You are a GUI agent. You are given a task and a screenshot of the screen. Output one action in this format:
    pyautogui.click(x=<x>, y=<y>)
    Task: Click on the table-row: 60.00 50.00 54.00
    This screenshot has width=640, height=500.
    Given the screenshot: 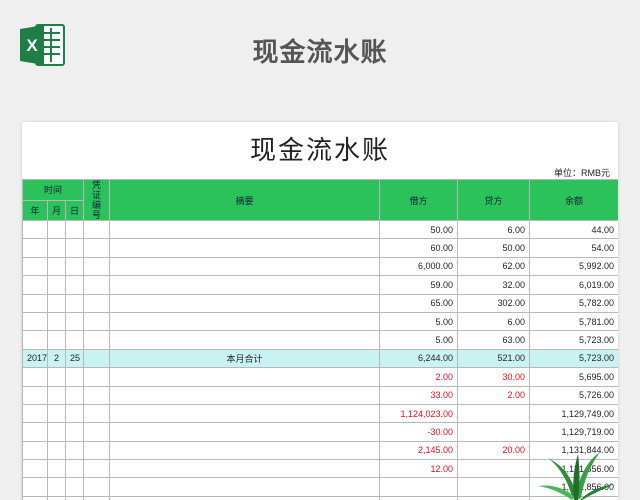 What is the action you would take?
    pyautogui.click(x=320, y=248)
    